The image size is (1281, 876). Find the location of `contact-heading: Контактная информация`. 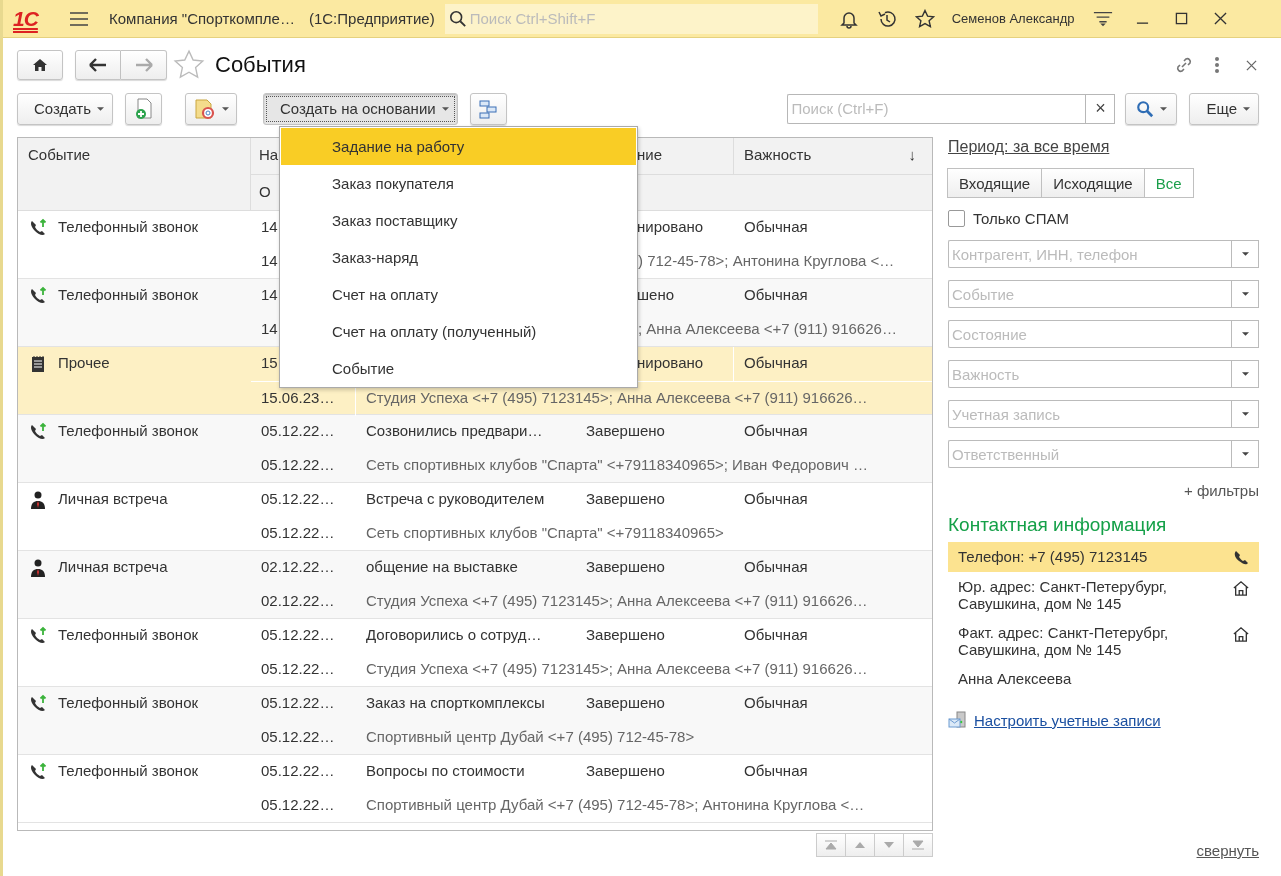

contact-heading: Контактная информация is located at coordinates (1058, 525).